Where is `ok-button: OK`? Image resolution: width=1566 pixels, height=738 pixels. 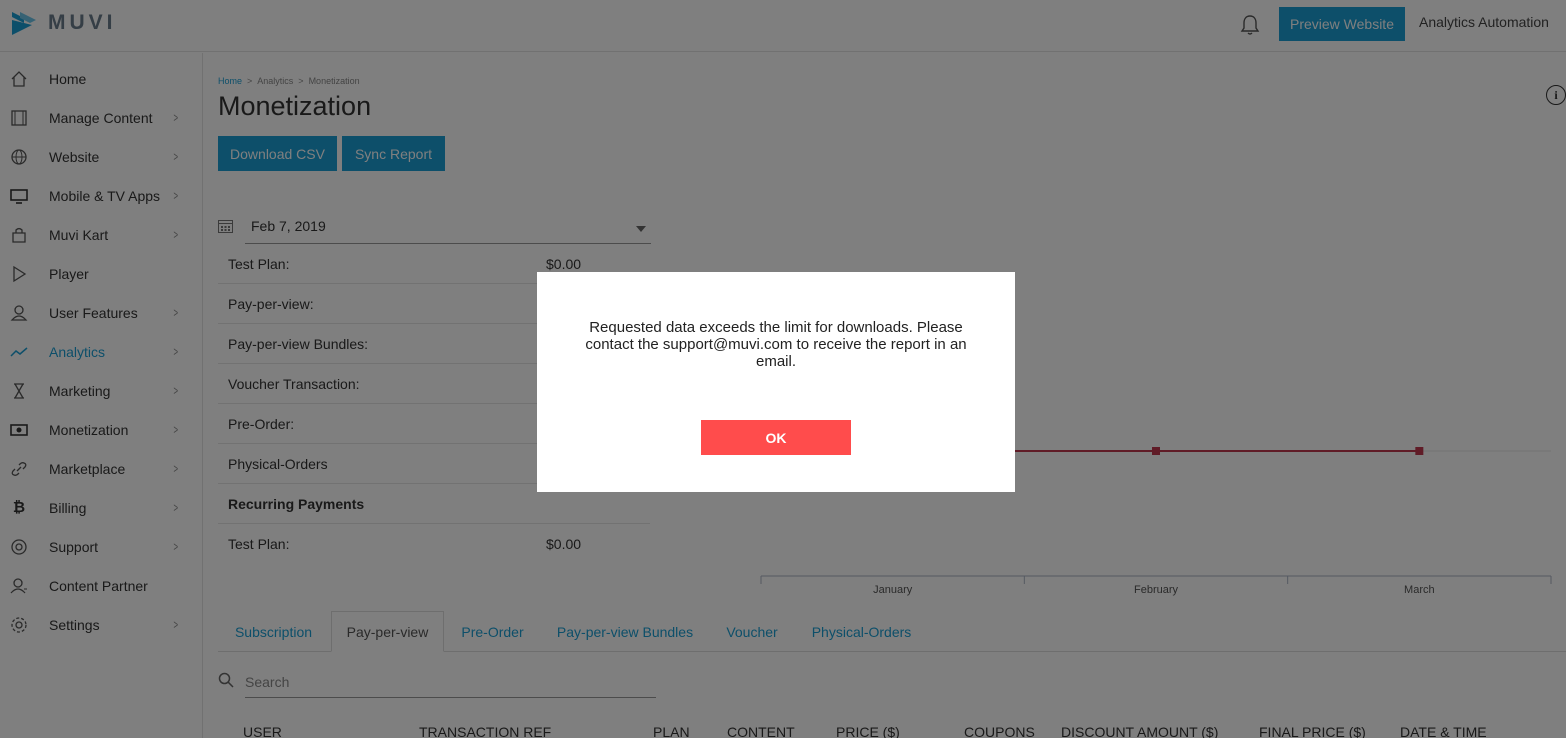
ok-button: OK is located at coordinates (776, 437).